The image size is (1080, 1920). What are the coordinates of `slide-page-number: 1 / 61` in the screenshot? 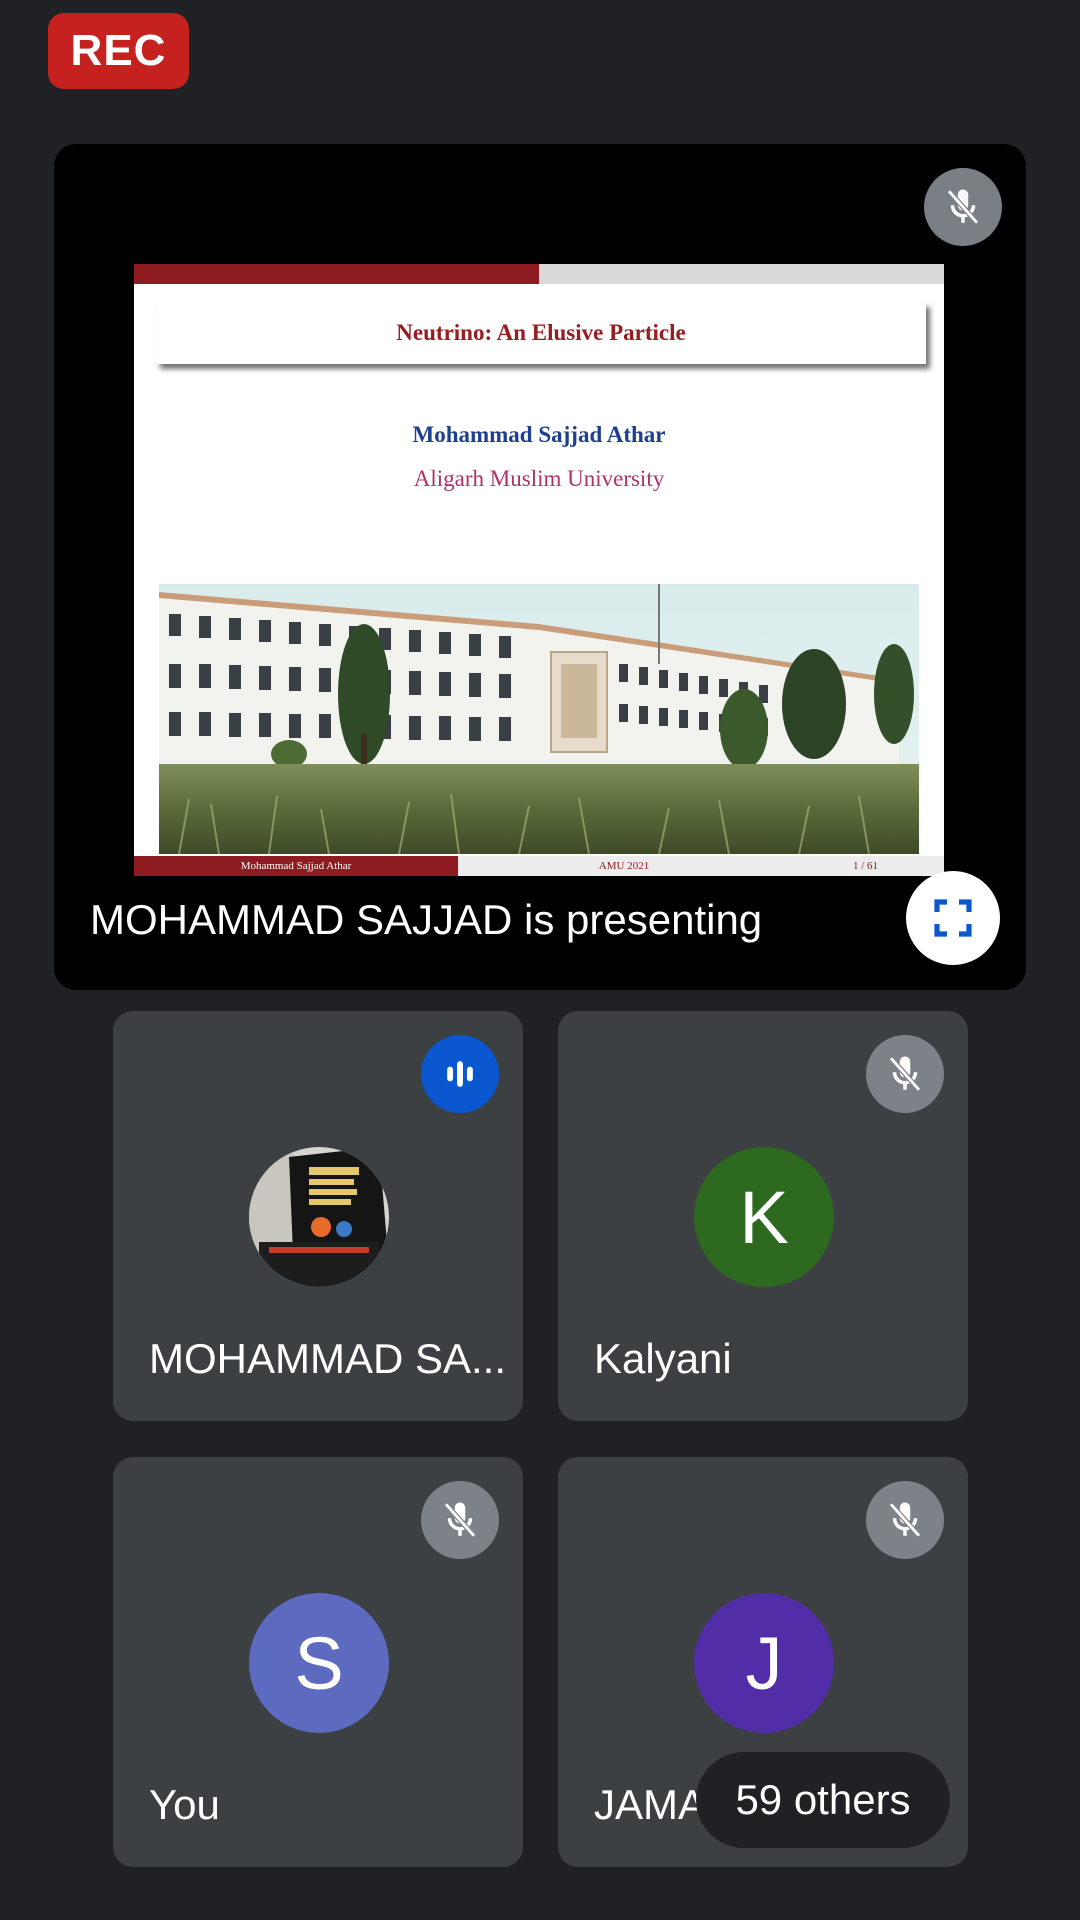 It's located at (865, 866).